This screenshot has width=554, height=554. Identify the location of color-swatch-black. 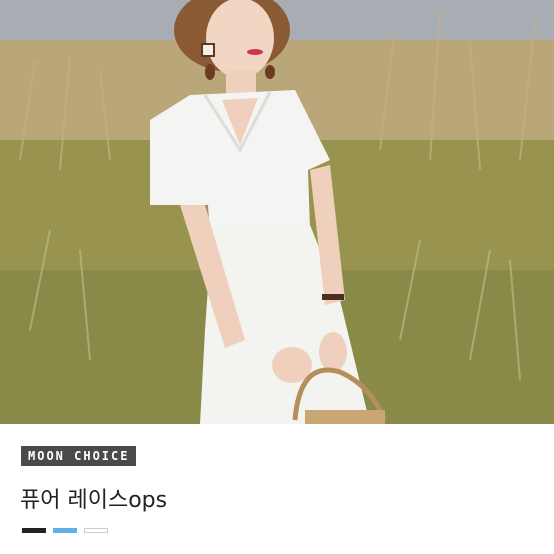
(34, 530).